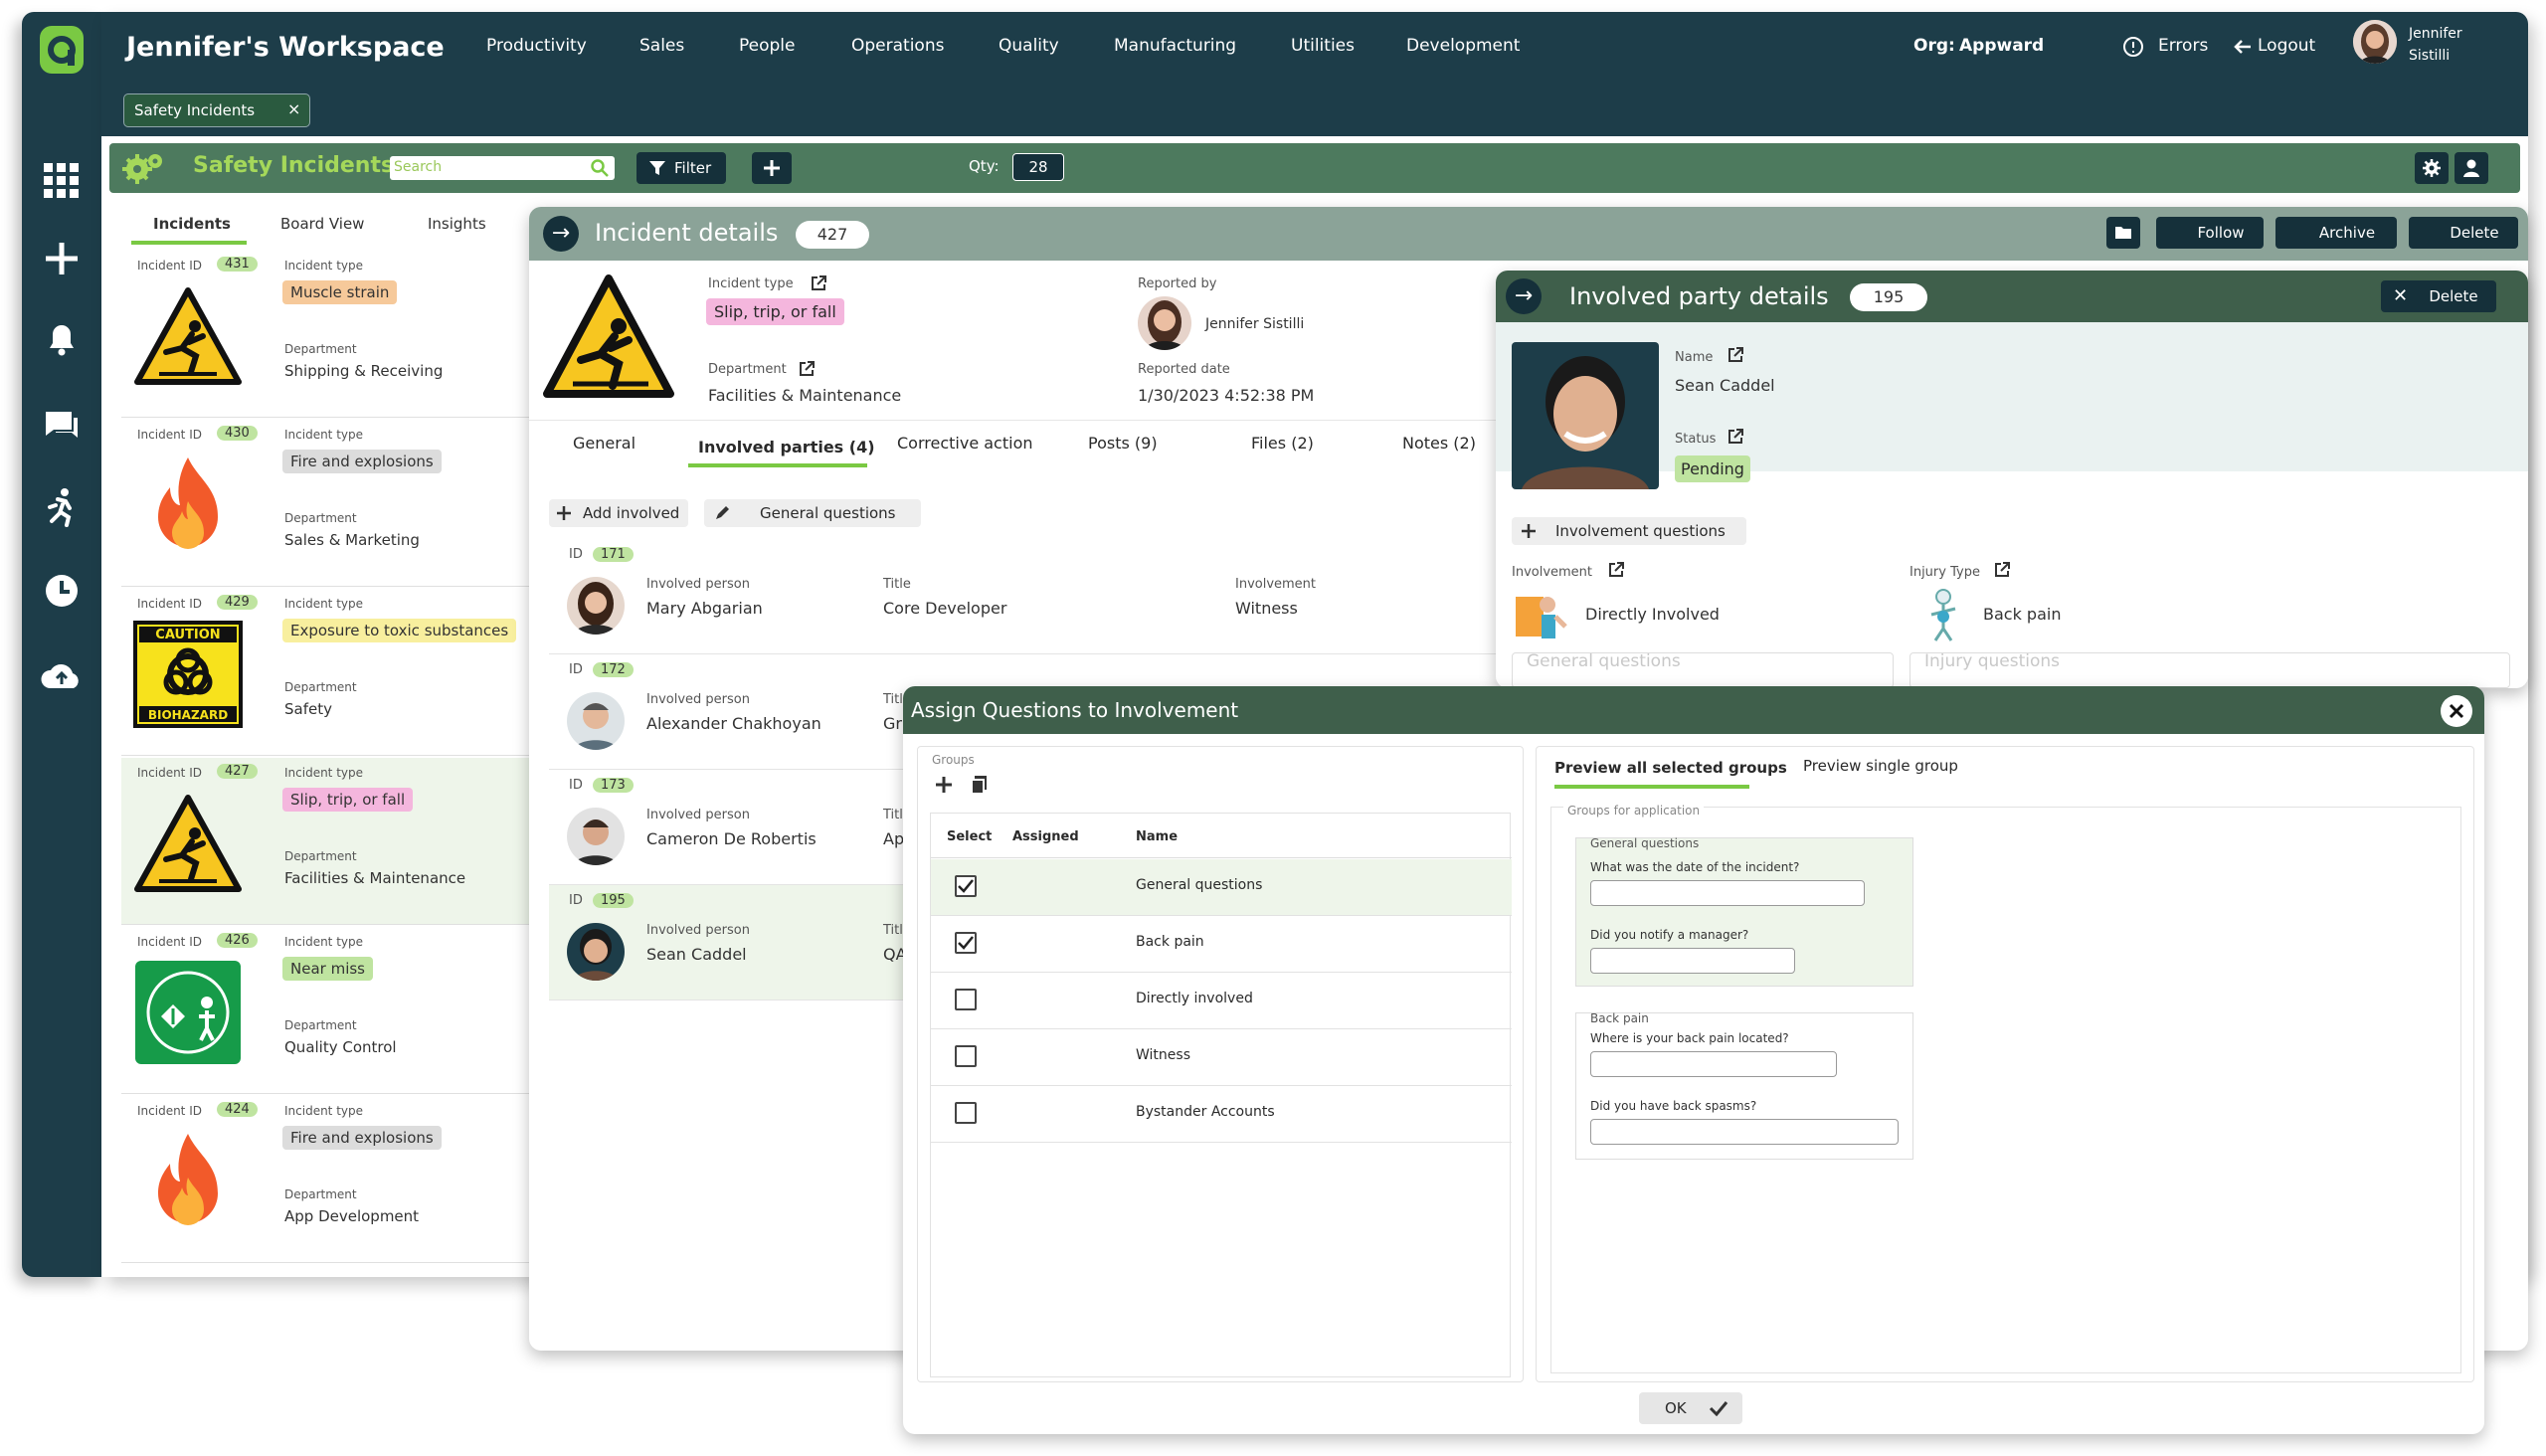 Image resolution: width=2546 pixels, height=1456 pixels. What do you see at coordinates (1221, 944) in the screenshot?
I see `group-row: Back pain` at bounding box center [1221, 944].